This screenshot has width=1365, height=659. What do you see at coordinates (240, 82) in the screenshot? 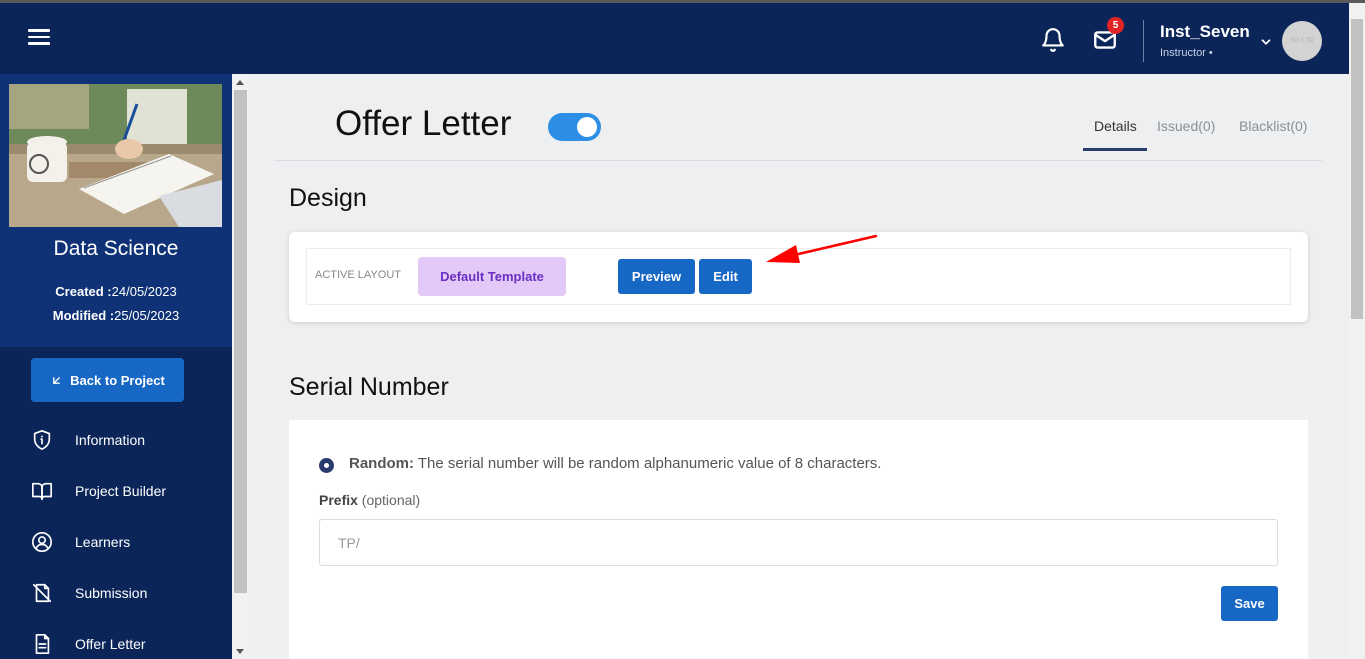
I see `scroll-up-arrow-icon` at bounding box center [240, 82].